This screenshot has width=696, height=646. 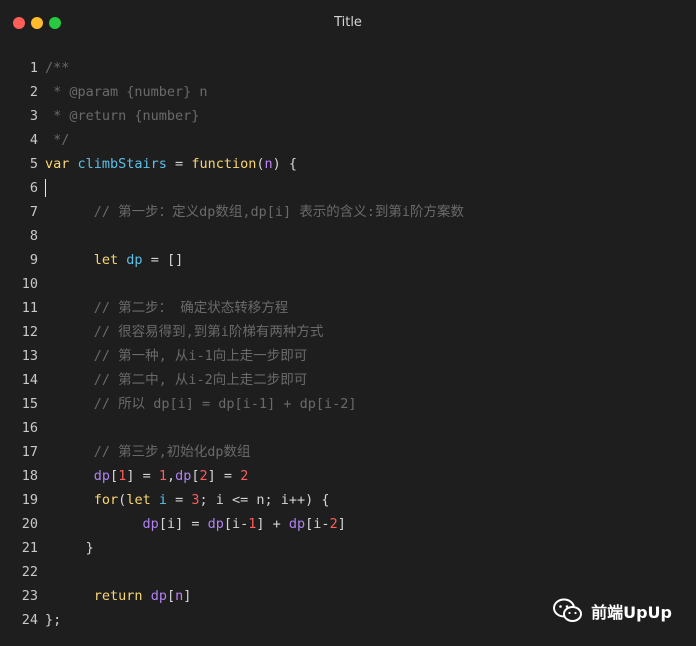 What do you see at coordinates (33, 140) in the screenshot?
I see `line-number: 4` at bounding box center [33, 140].